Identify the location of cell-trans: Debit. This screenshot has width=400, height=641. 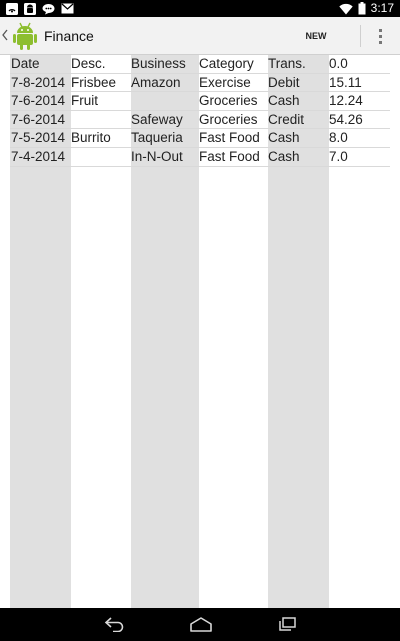
(284, 82).